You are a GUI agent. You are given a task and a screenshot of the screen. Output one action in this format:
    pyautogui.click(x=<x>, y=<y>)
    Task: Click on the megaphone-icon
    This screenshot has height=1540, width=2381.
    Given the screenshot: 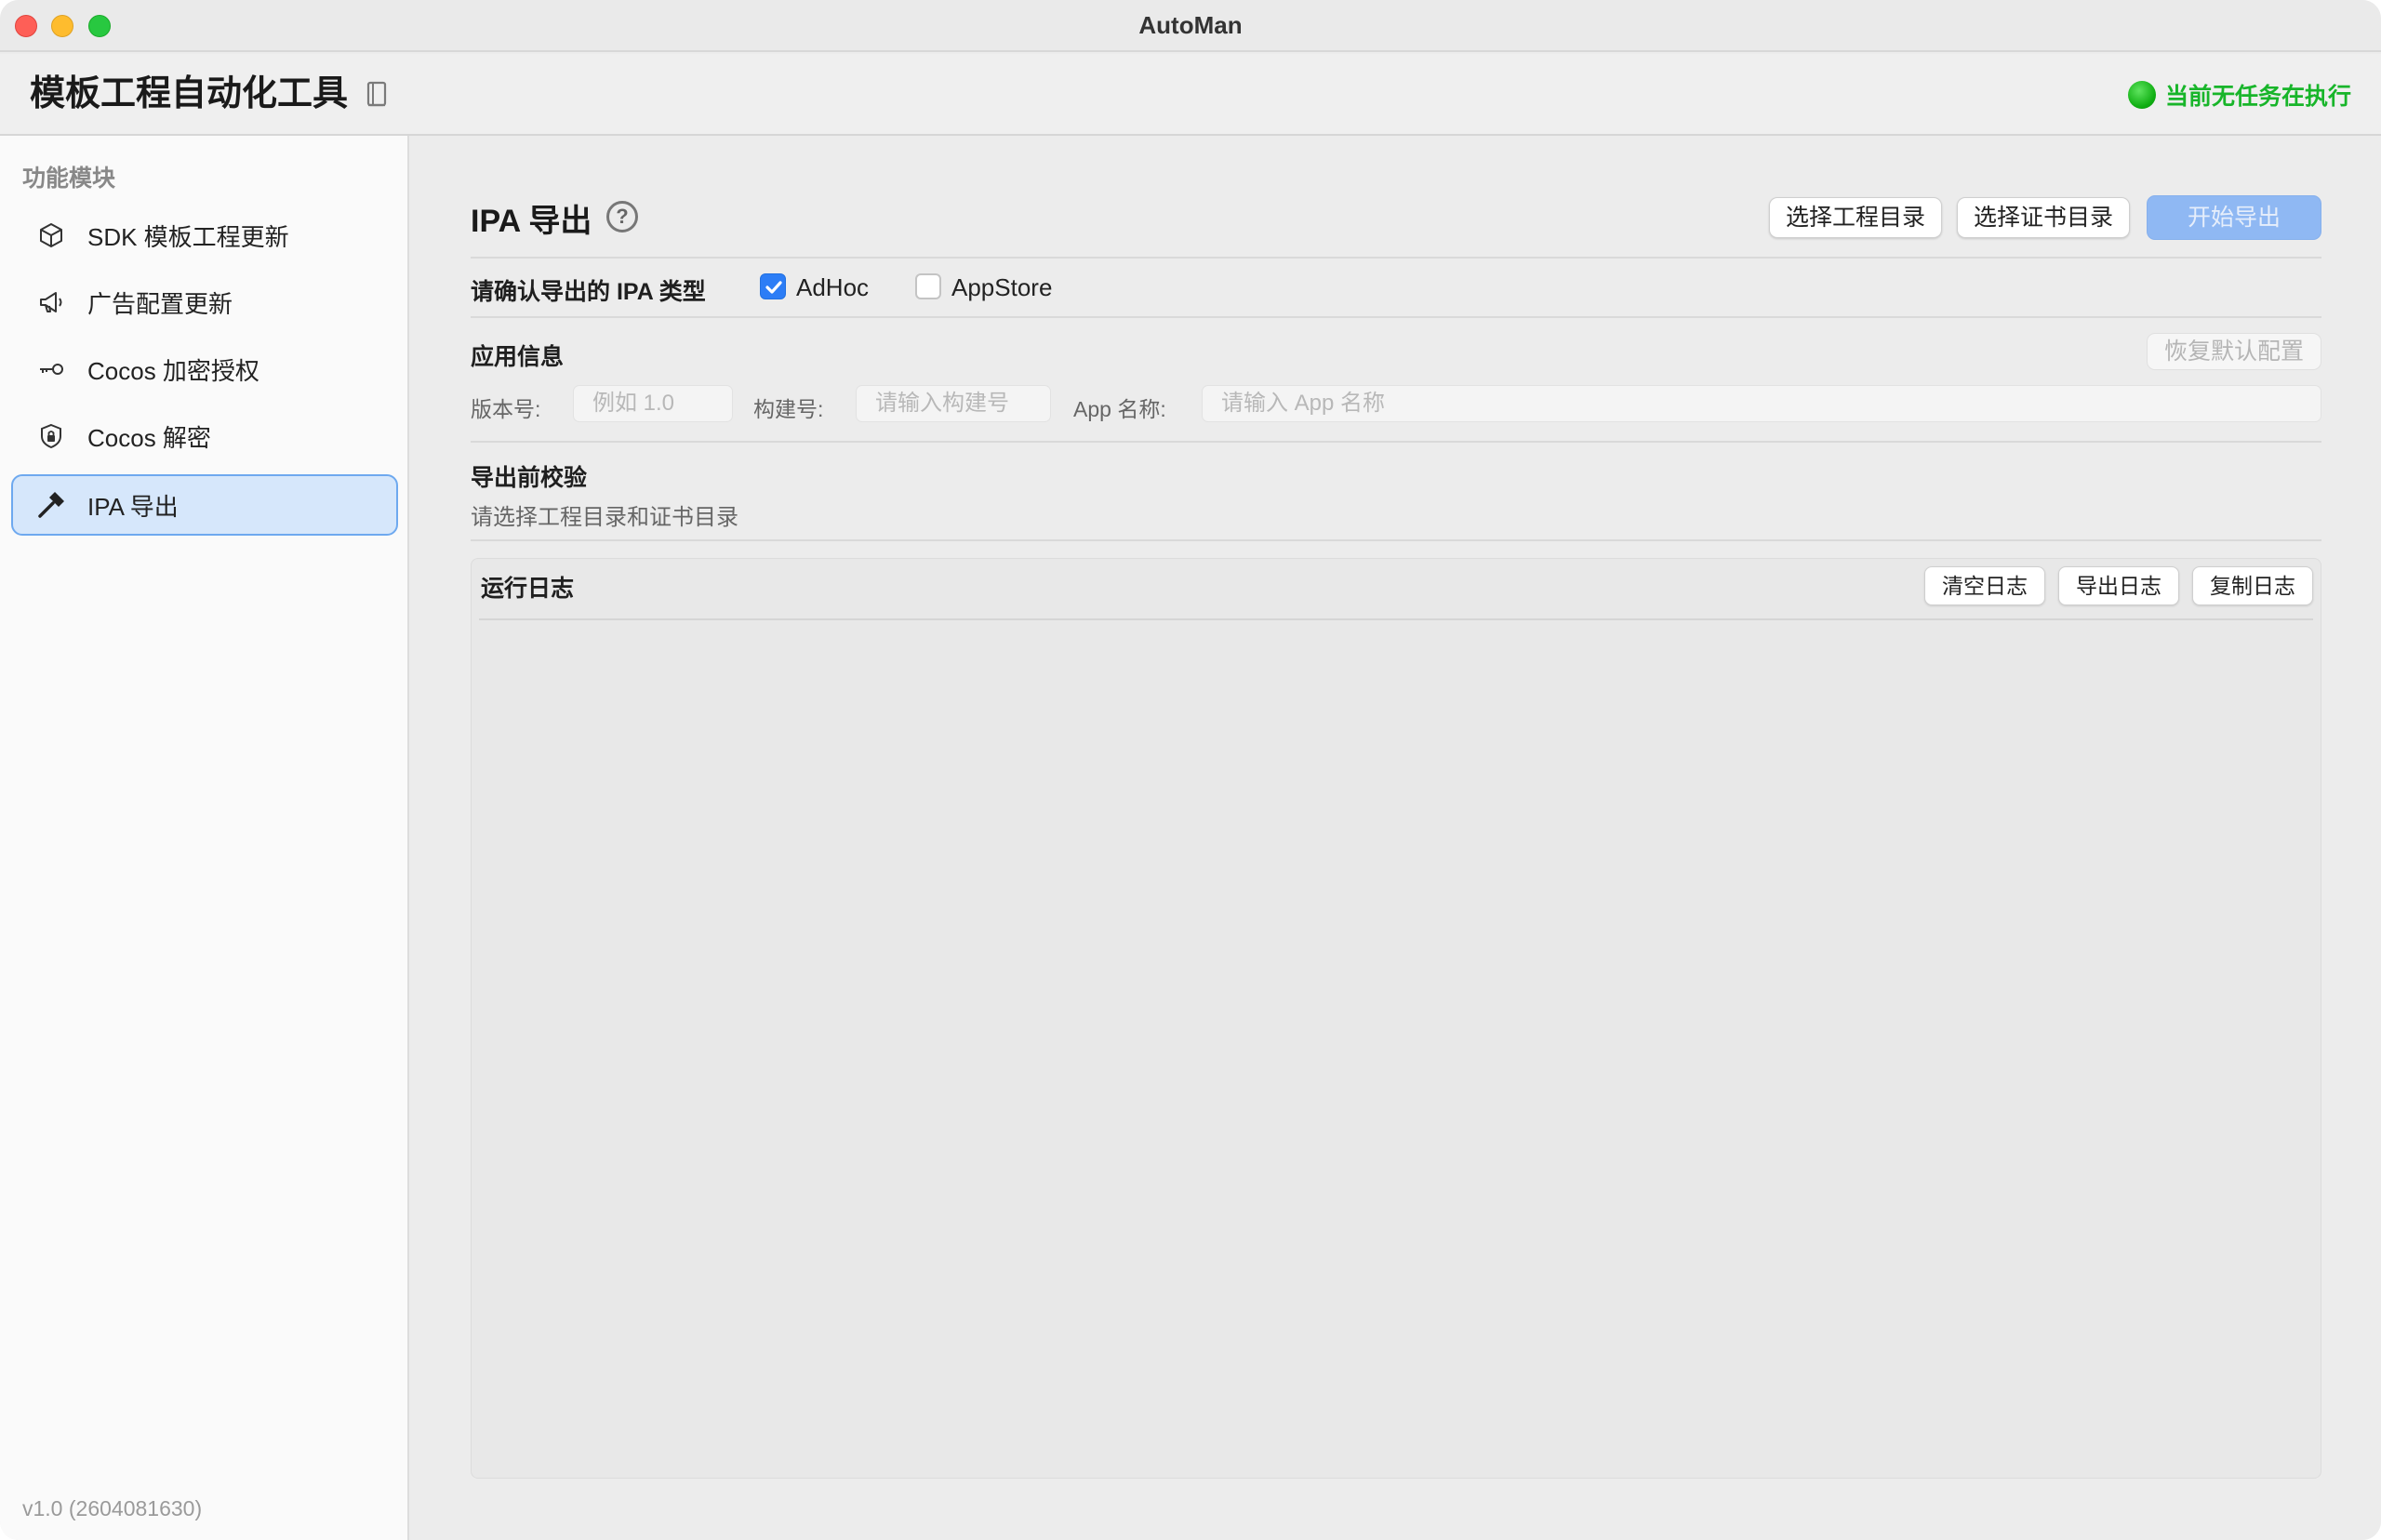 What is the action you would take?
    pyautogui.click(x=51, y=302)
    